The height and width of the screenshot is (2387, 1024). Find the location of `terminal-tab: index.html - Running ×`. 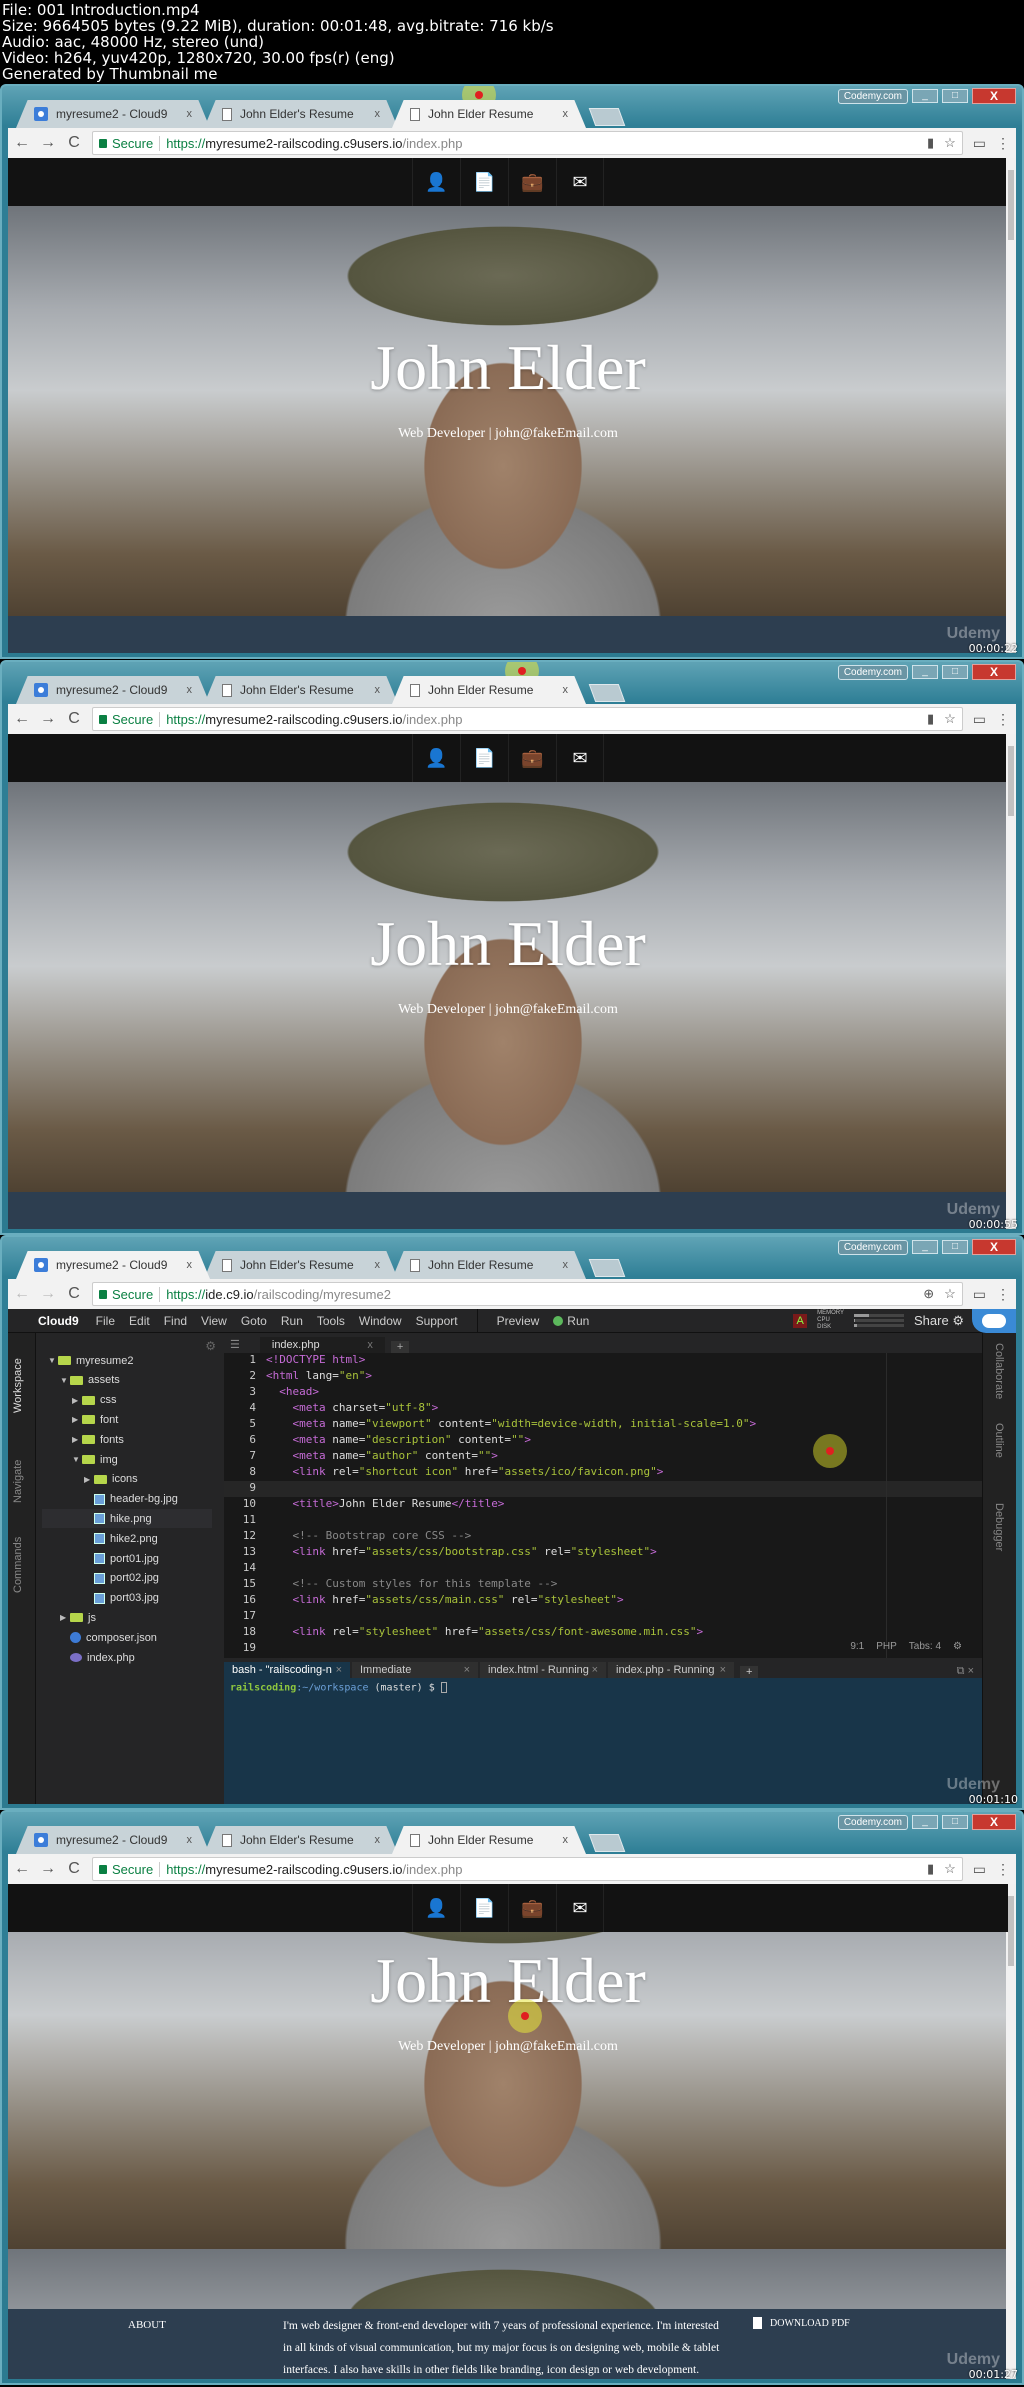

terminal-tab: index.html - Running × is located at coordinates (543, 1670).